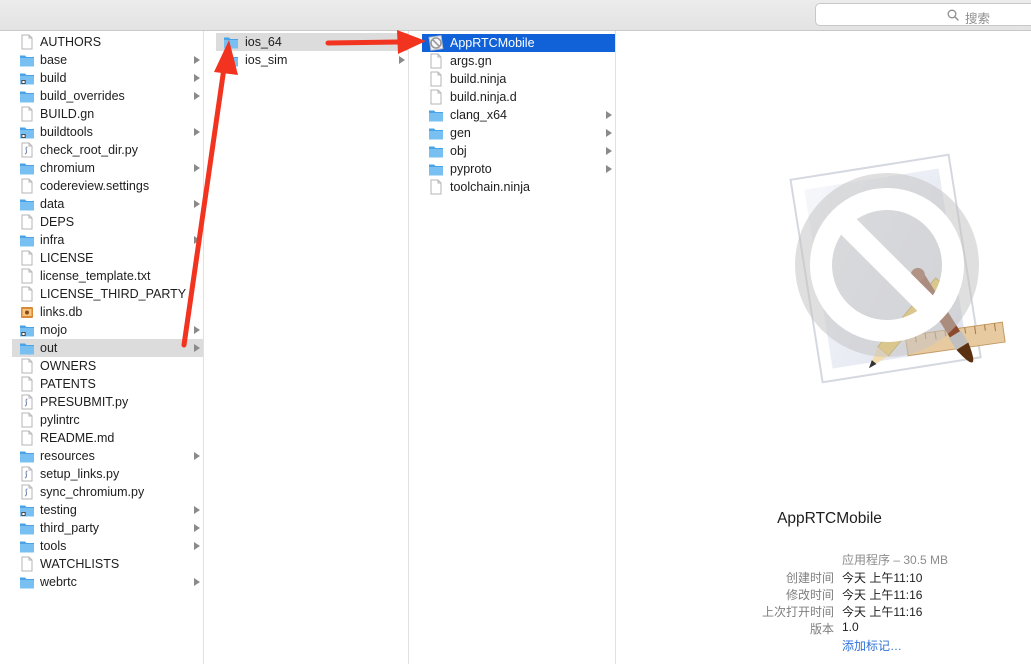 This screenshot has width=1031, height=664. I want to click on list-item-build-ninja: build.ninja, so click(518, 79).